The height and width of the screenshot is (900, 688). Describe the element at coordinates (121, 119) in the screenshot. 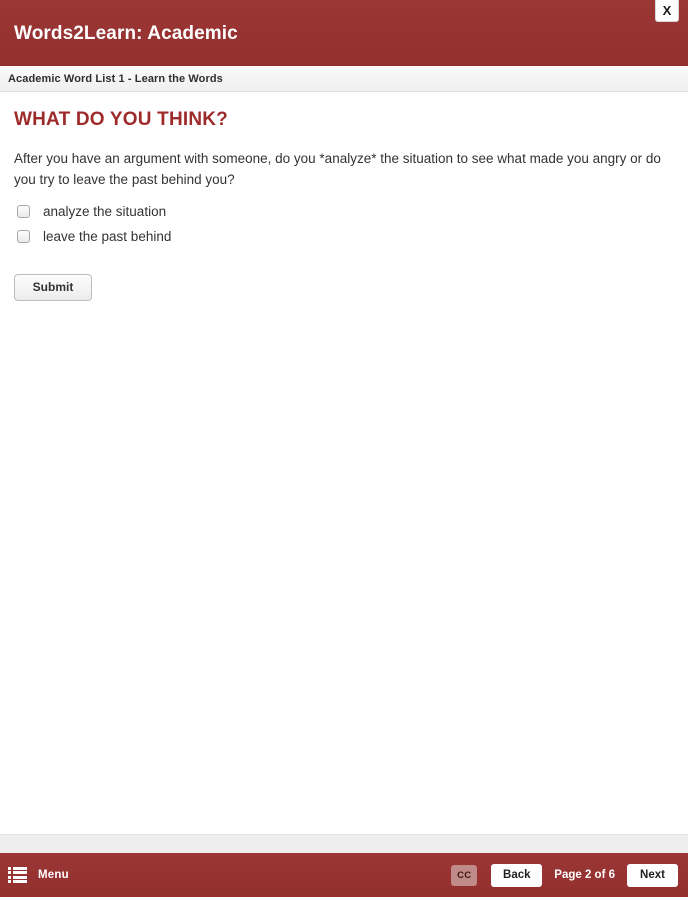

I see `section-heading: WHAT DO YOU THINK?` at that location.